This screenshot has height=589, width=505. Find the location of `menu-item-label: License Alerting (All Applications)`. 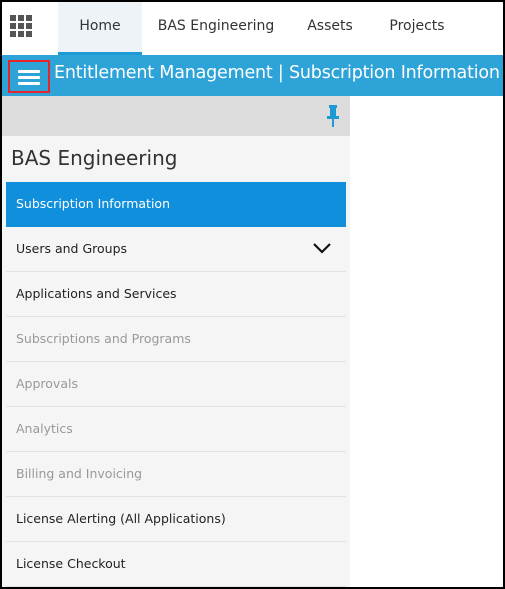

menu-item-label: License Alerting (All Applications) is located at coordinates (121, 518).